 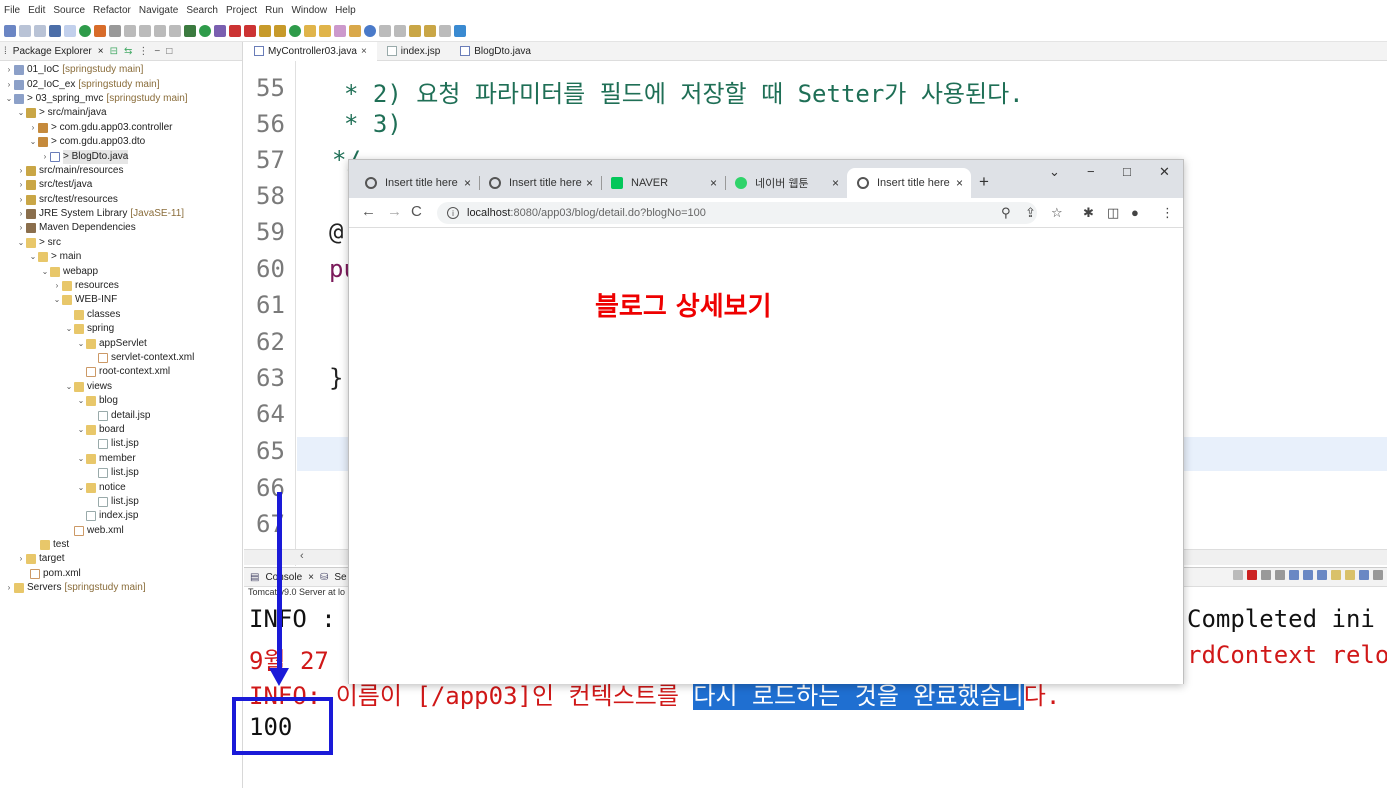 What do you see at coordinates (416, 211) in the screenshot?
I see `reload-icon: C` at bounding box center [416, 211].